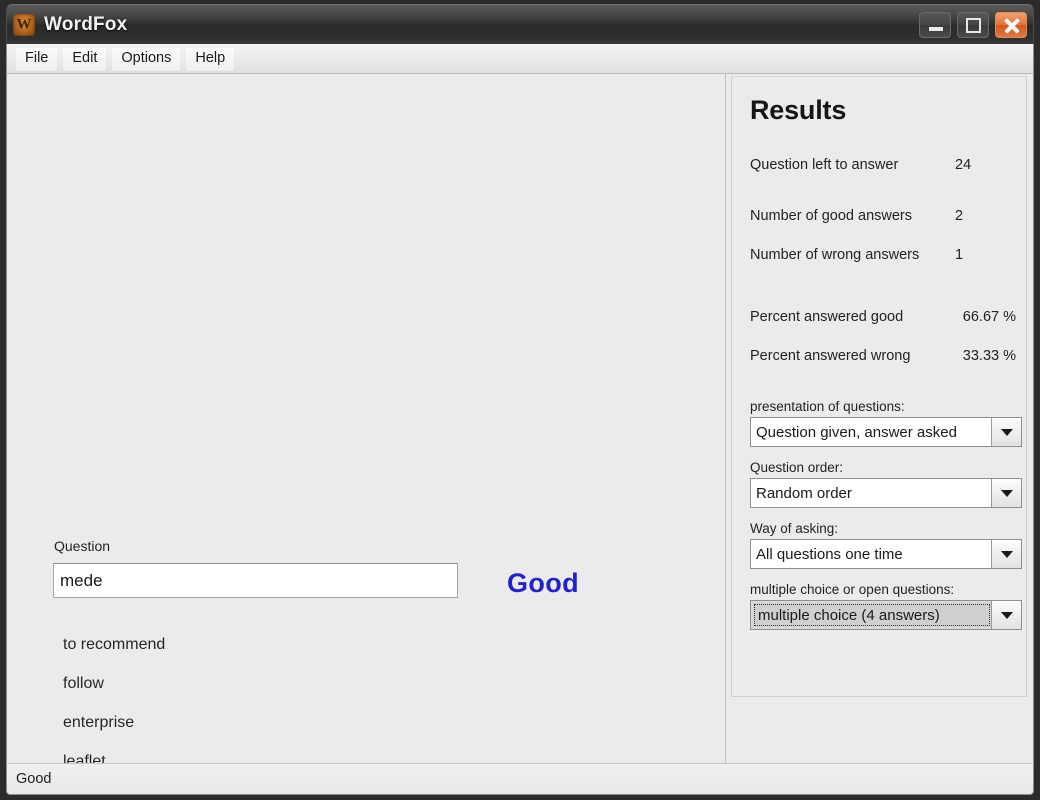  Describe the element at coordinates (794, 528) in the screenshot. I see `setting-label: Way of asking:` at that location.